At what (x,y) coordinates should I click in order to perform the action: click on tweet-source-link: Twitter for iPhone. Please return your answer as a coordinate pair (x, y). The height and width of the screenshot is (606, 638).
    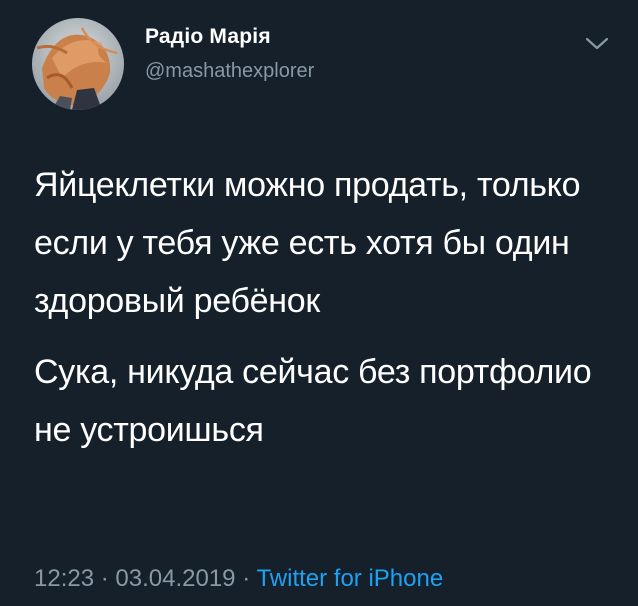
    Looking at the image, I should click on (349, 578).